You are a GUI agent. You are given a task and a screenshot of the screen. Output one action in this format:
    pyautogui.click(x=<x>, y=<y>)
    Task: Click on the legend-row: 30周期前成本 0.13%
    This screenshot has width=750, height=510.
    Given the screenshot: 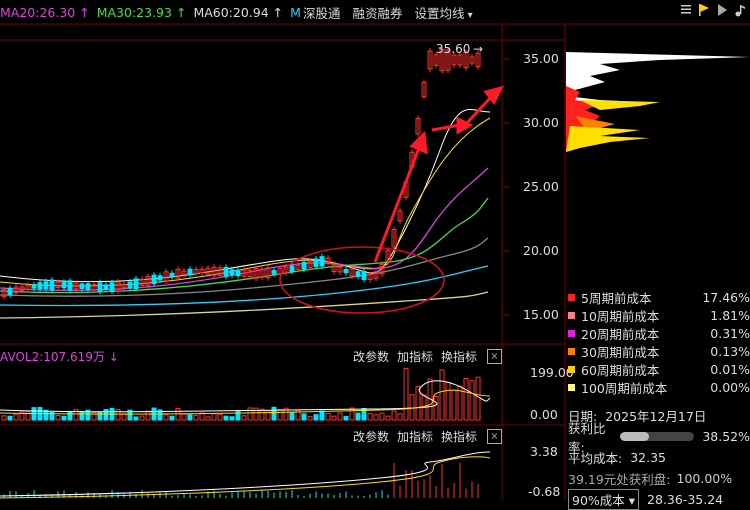 What is the action you would take?
    pyautogui.click(x=659, y=351)
    